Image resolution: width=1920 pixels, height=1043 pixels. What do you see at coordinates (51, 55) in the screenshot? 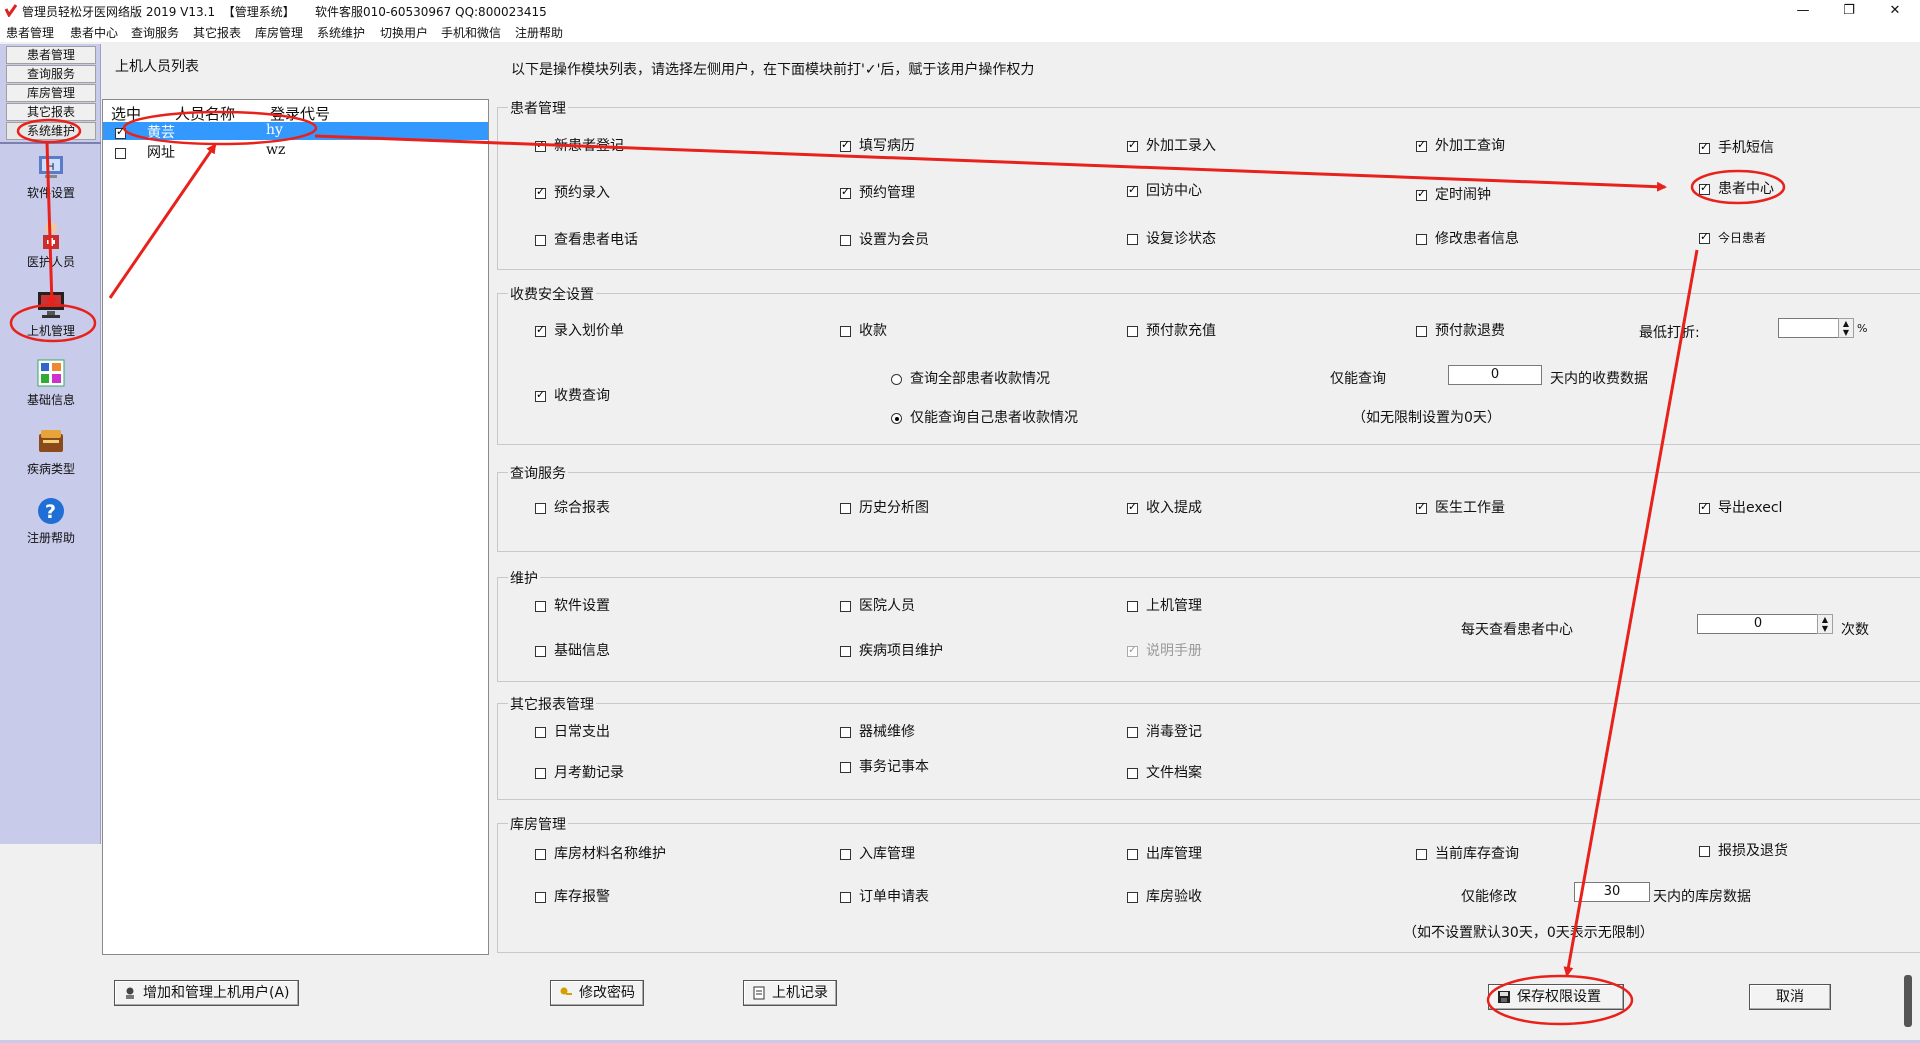
I see `nav-tab-patient: 患者管理` at bounding box center [51, 55].